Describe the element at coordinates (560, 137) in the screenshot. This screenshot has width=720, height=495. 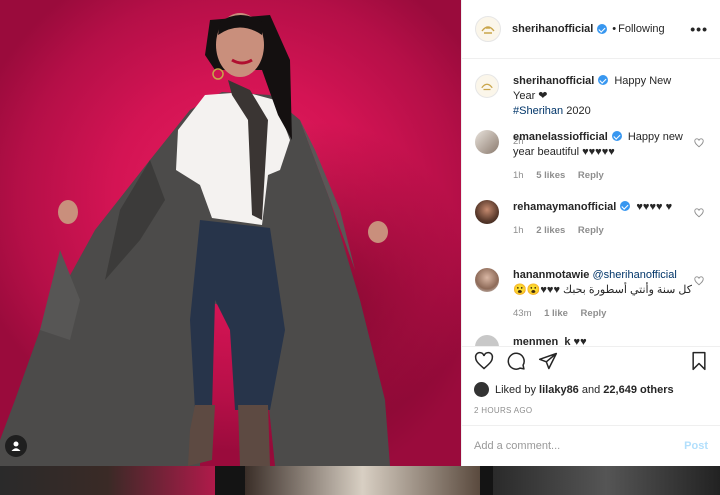
I see `comment-username: emanelassiofficial` at that location.